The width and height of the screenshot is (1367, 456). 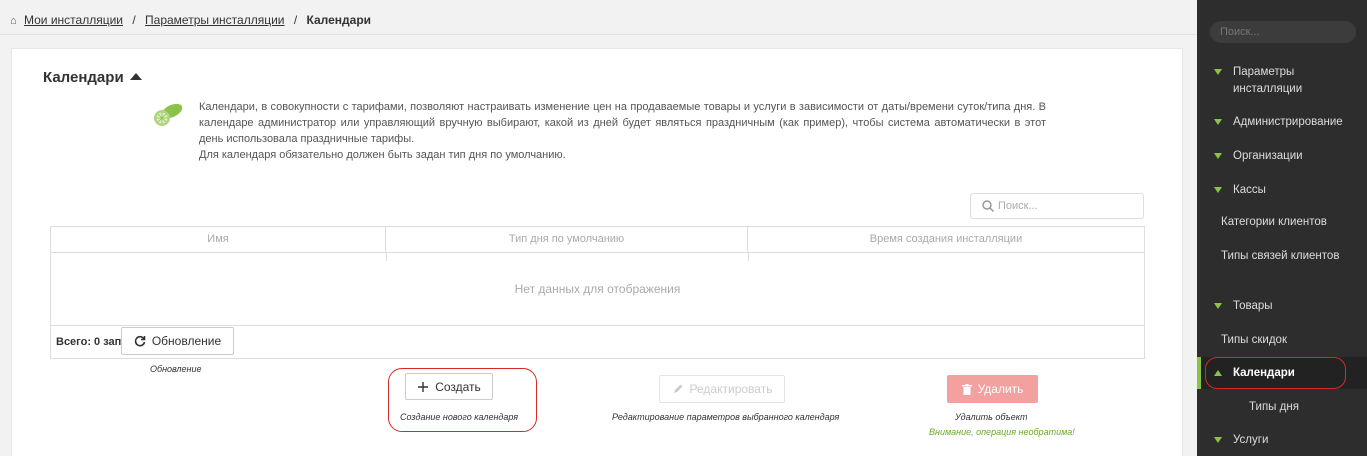 What do you see at coordinates (1254, 340) in the screenshot?
I see `sidebar-item-label: Типы скидок` at bounding box center [1254, 340].